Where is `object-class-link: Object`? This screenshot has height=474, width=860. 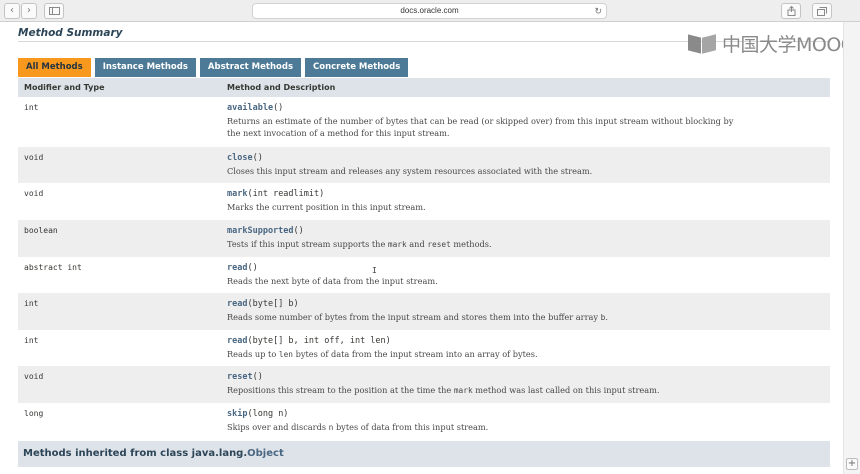 object-class-link: Object is located at coordinates (265, 453).